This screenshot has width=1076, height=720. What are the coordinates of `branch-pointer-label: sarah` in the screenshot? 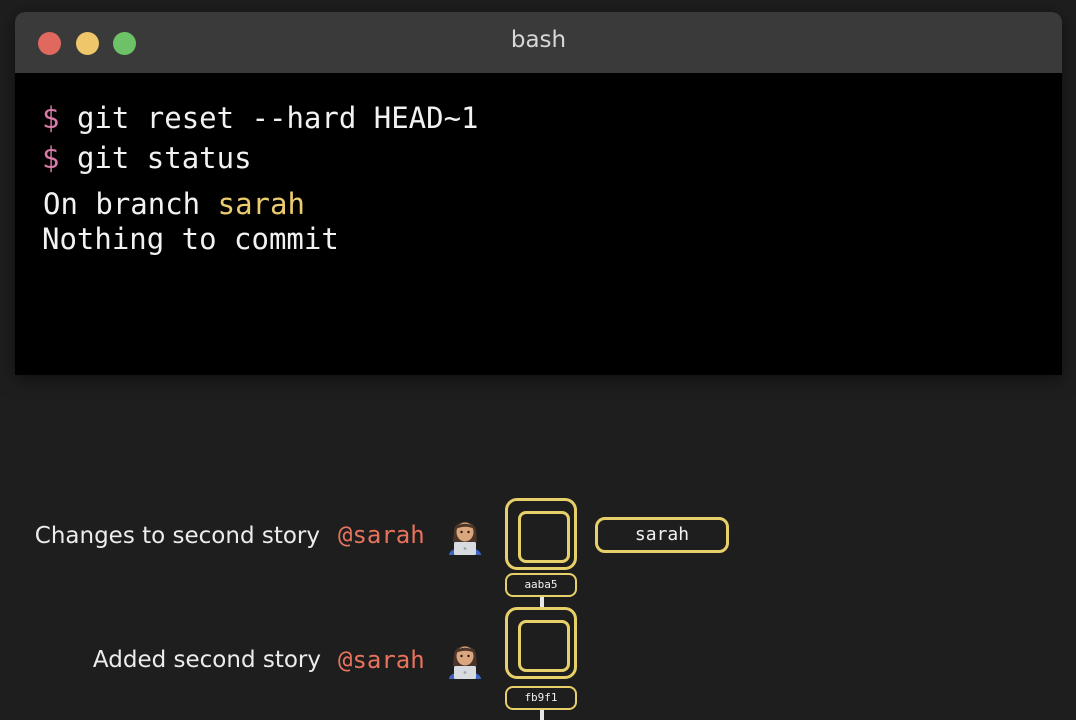 It's located at (662, 535).